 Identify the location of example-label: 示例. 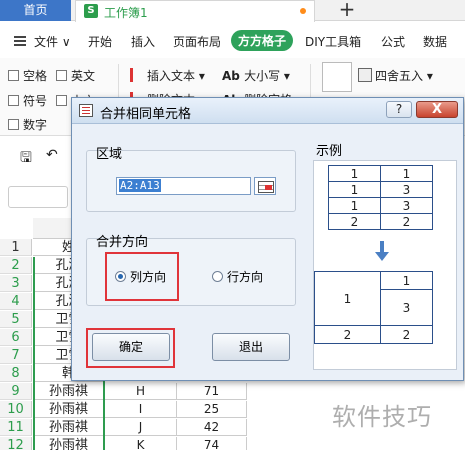
(329, 151).